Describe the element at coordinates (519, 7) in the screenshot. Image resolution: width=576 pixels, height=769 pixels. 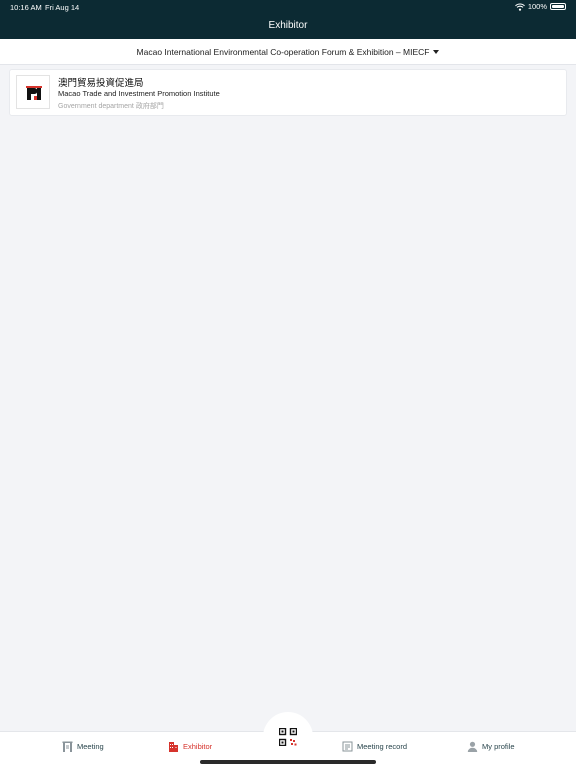
I see `wifi-icon` at that location.